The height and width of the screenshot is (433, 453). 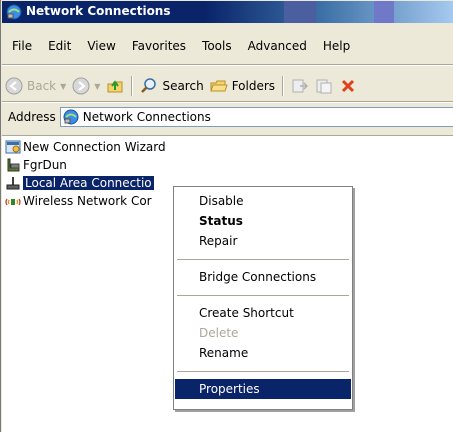 I want to click on wizard-icon, so click(x=13, y=147).